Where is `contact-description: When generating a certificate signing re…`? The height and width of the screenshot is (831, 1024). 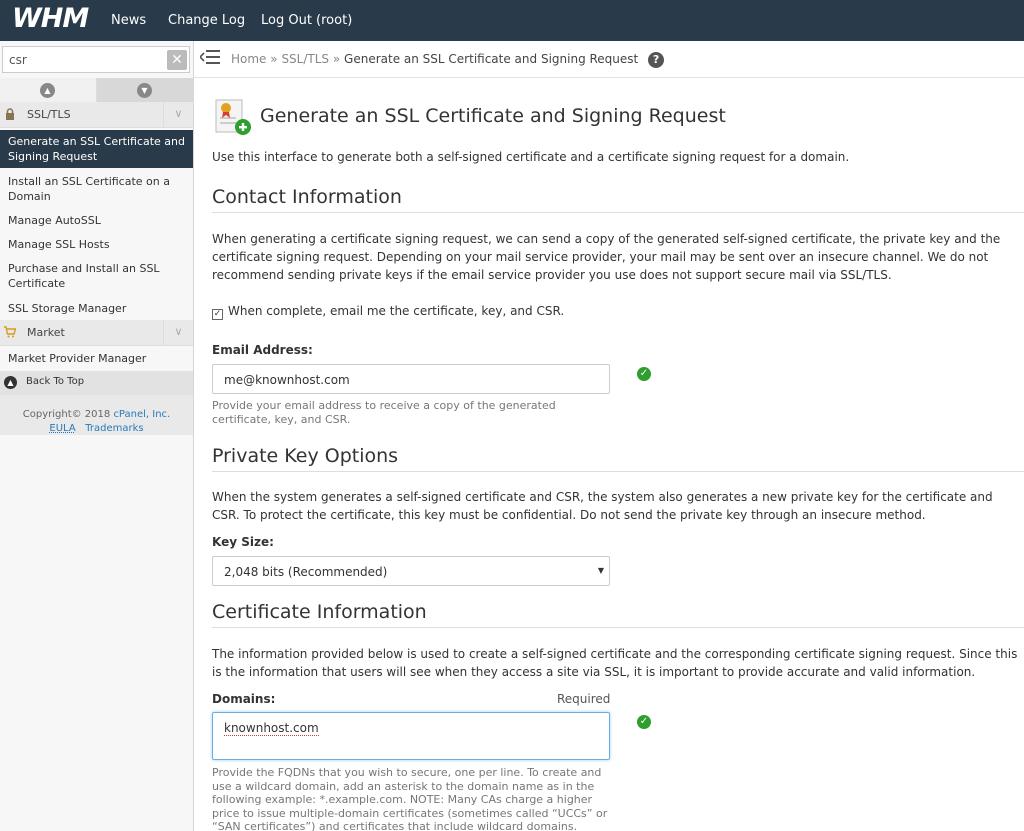
contact-description: When generating a certificate signing re… is located at coordinates (606, 257).